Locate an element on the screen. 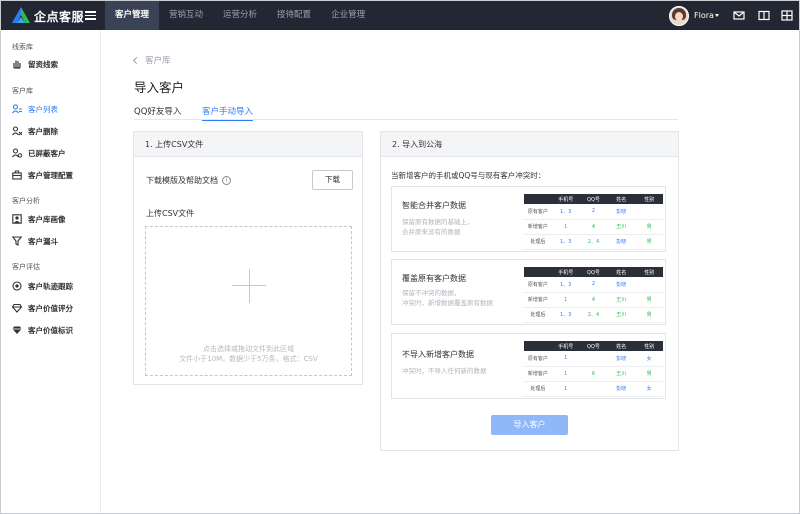 The height and width of the screenshot is (514, 800). sidebar-item-leads: 留资线索 is located at coordinates (35, 64).